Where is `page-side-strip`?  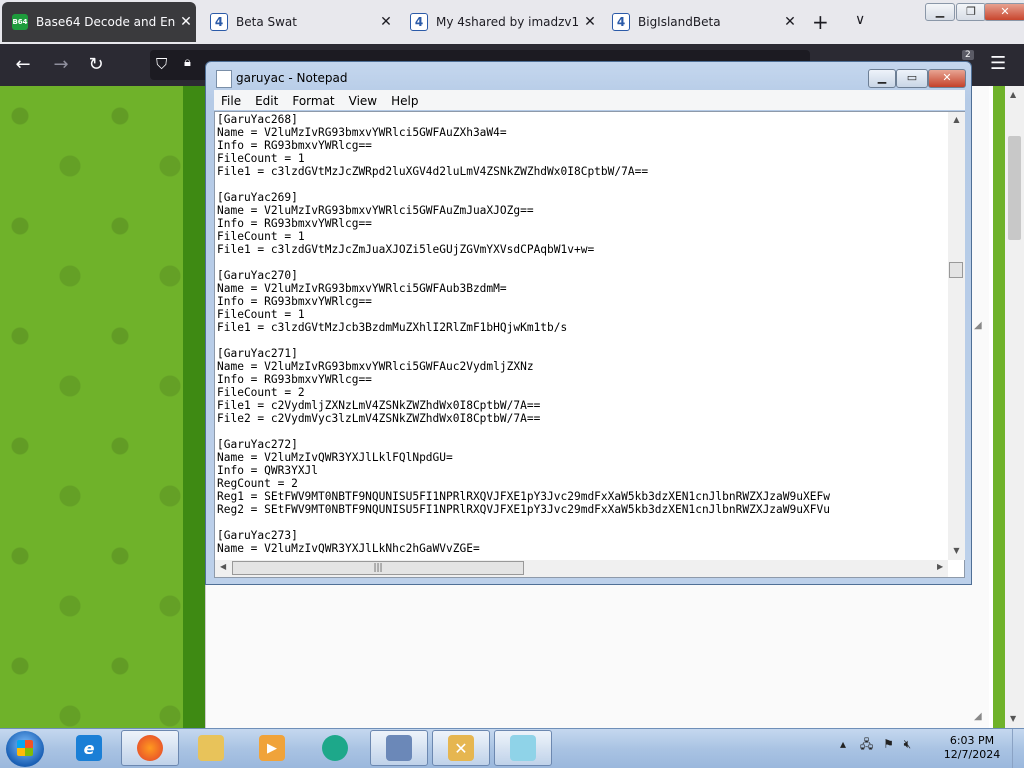
page-side-strip is located at coordinates (194, 407).